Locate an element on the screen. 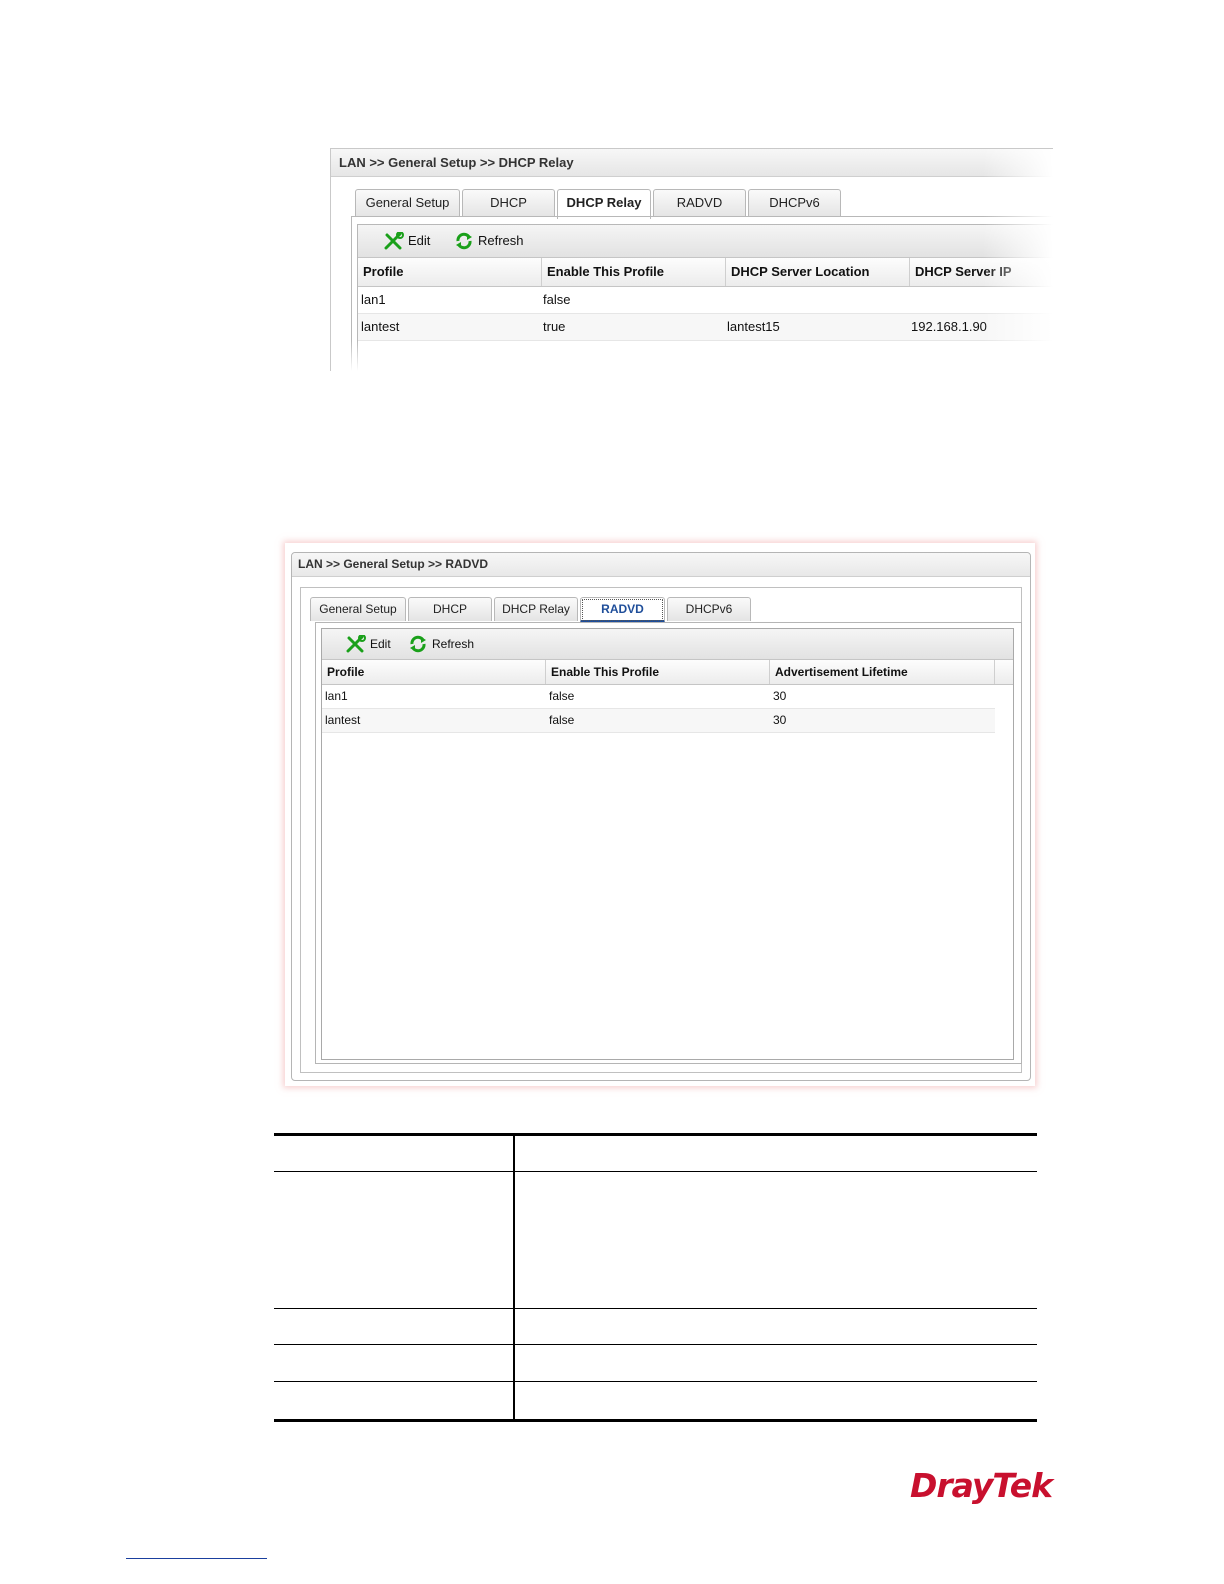  description-table is located at coordinates (655, 1277).